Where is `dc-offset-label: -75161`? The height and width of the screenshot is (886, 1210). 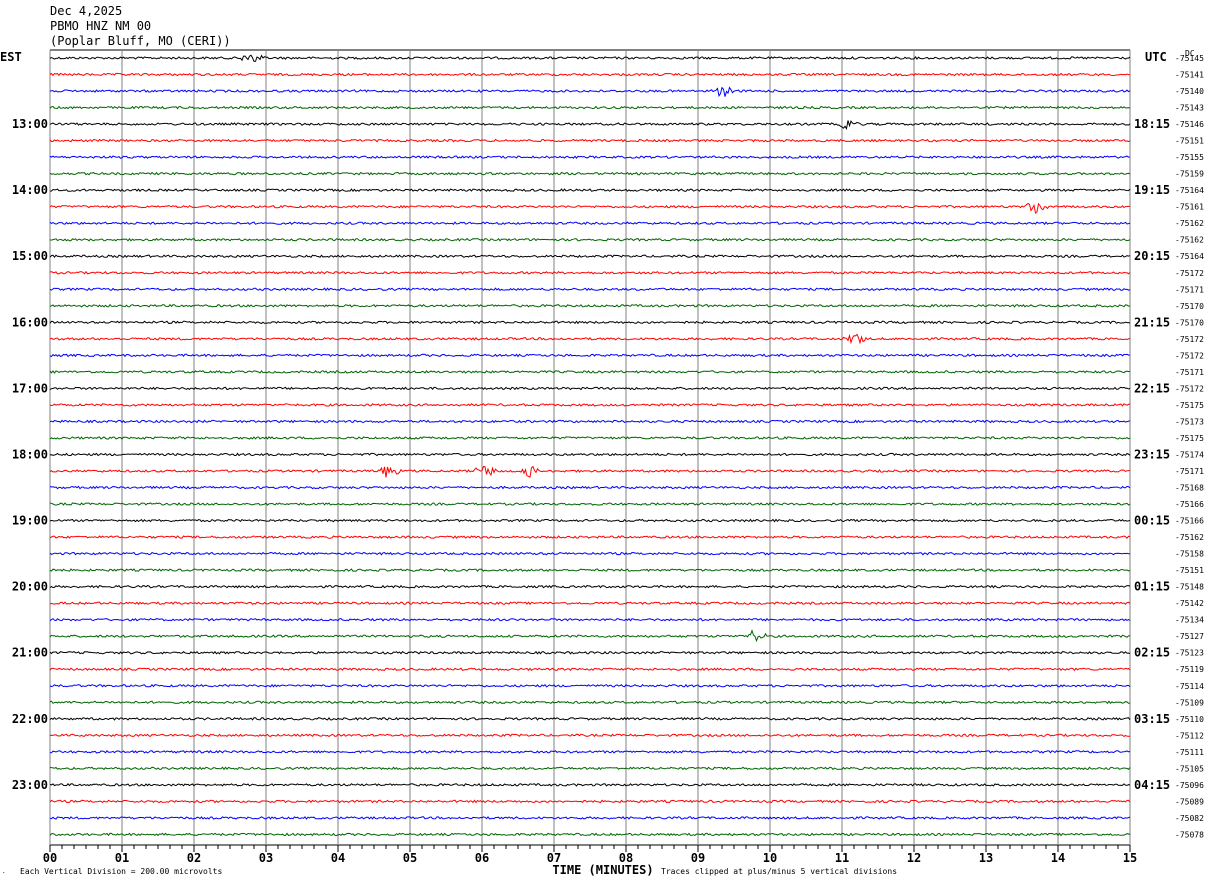
dc-offset-label: -75161 is located at coordinates (1189, 207).